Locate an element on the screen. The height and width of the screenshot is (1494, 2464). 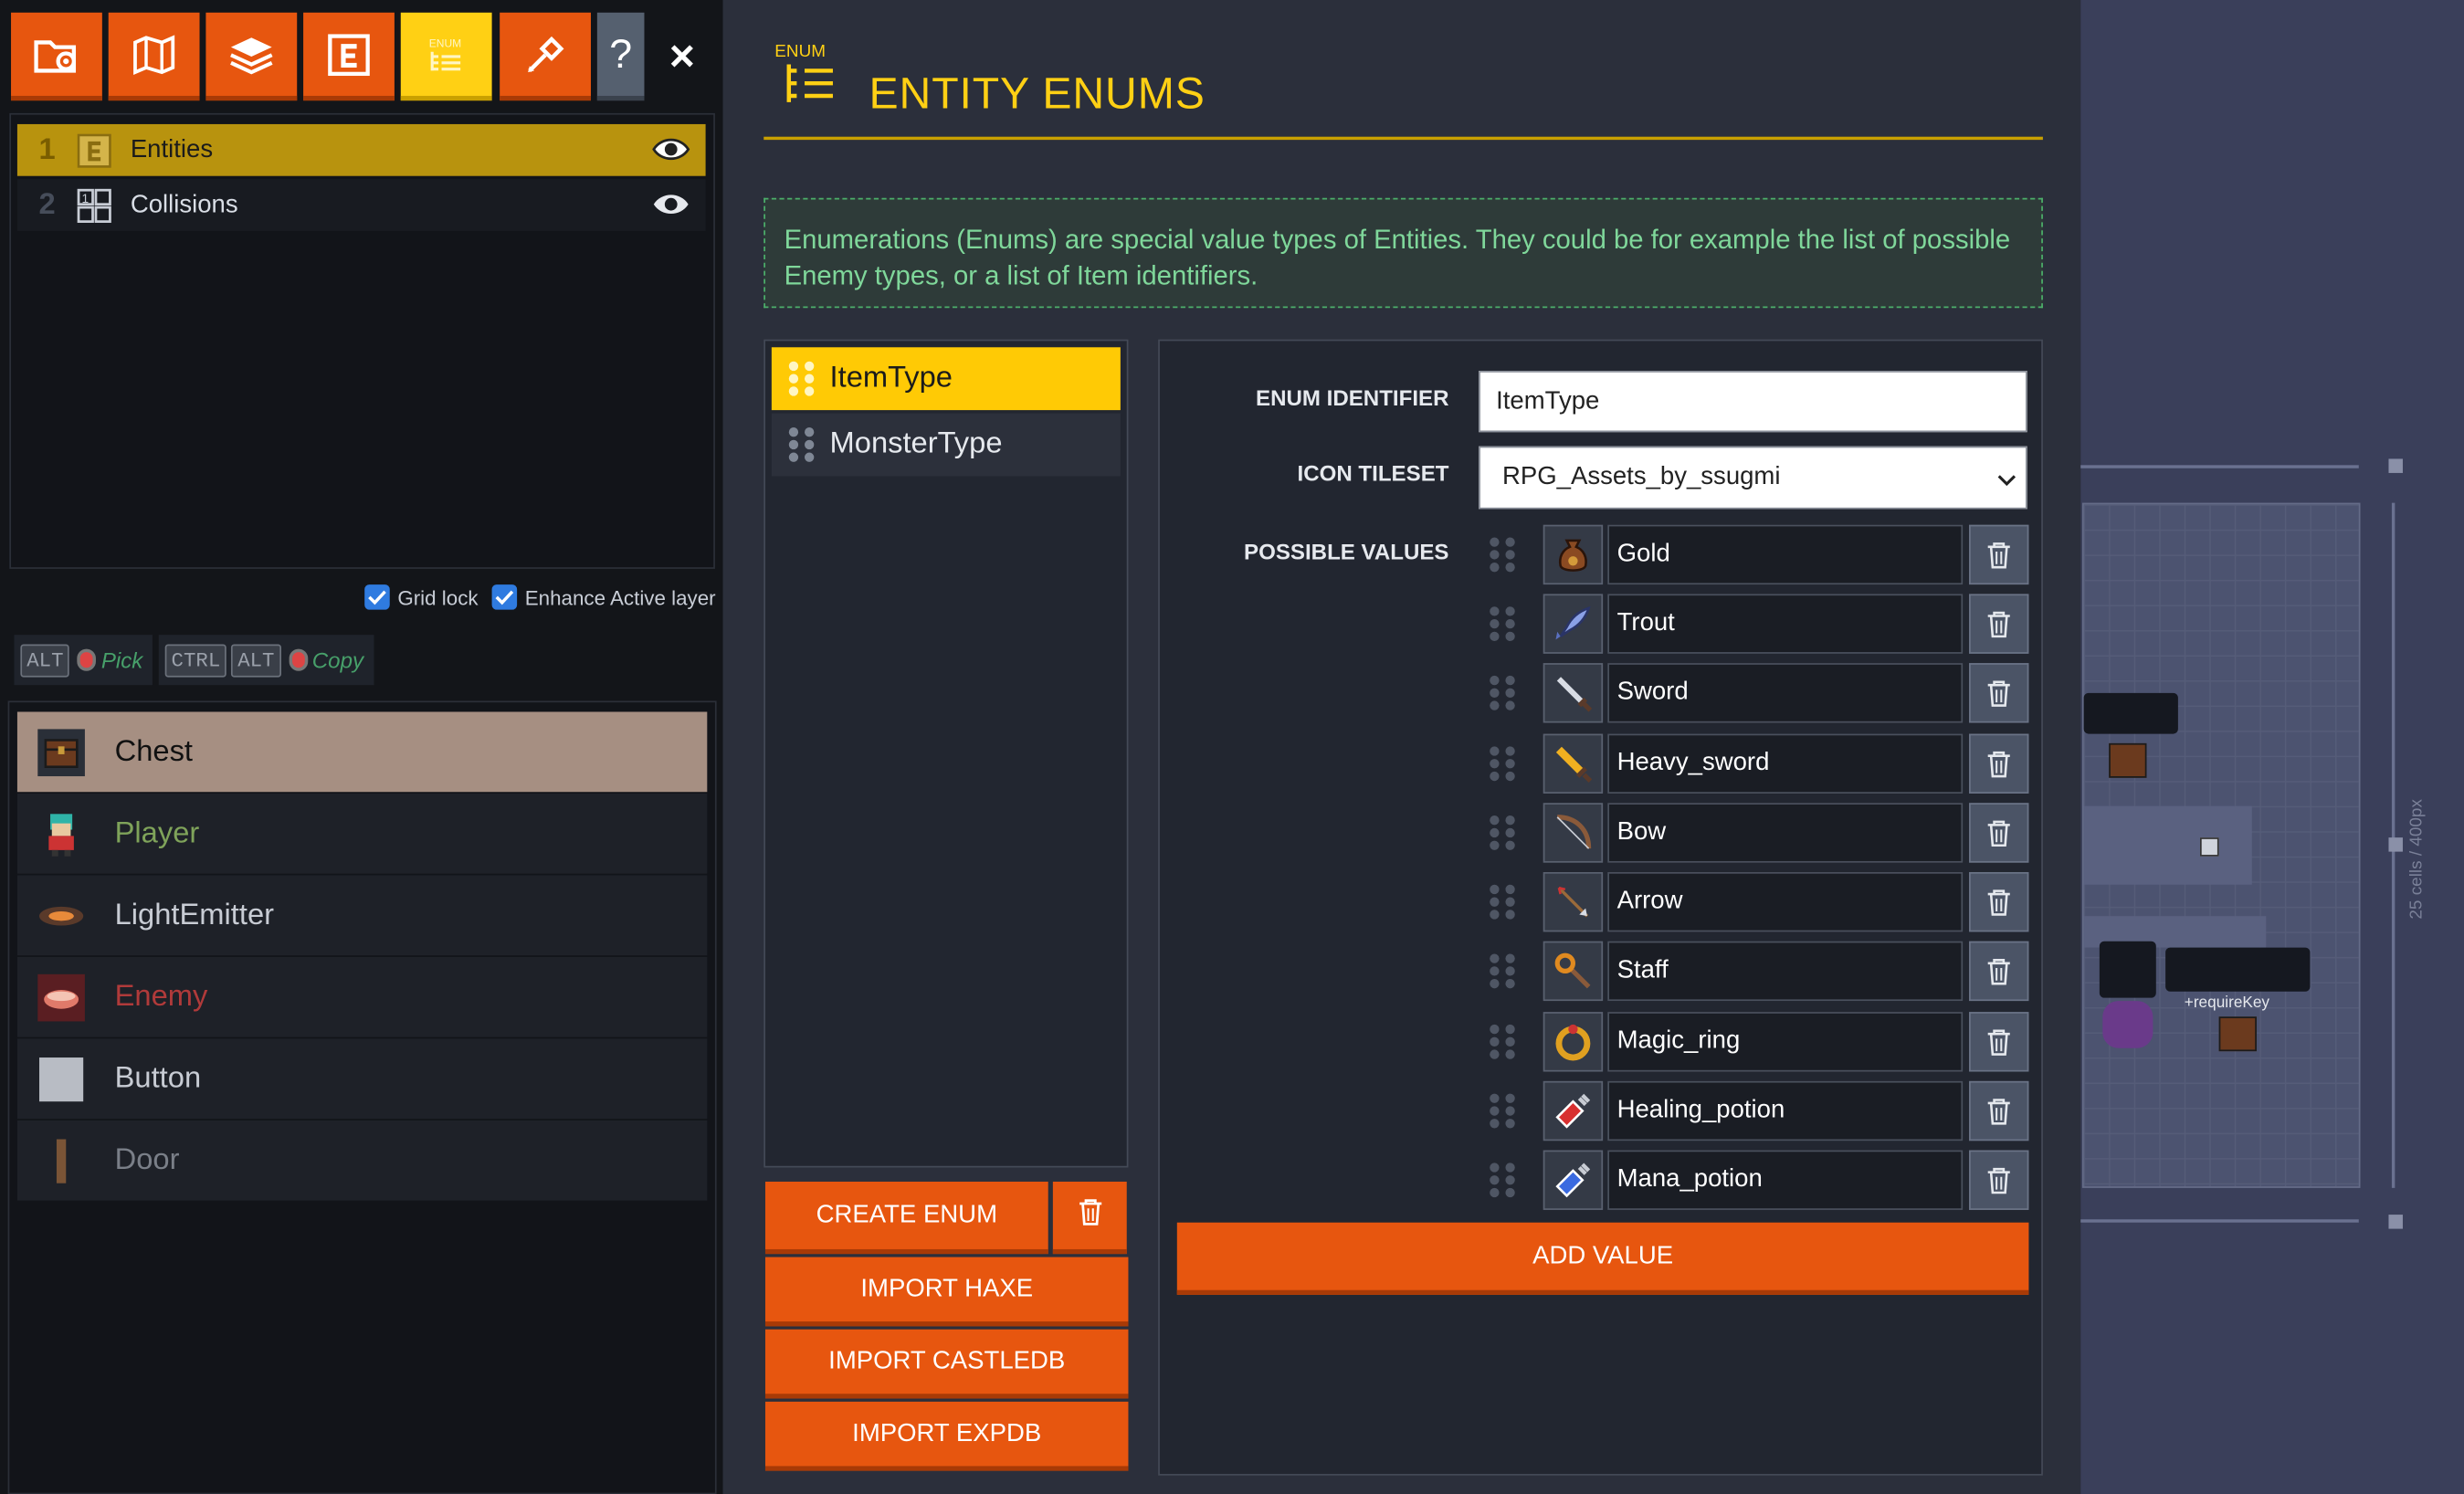
shortcut-copy: CTRL ALT Copy is located at coordinates (266, 660).